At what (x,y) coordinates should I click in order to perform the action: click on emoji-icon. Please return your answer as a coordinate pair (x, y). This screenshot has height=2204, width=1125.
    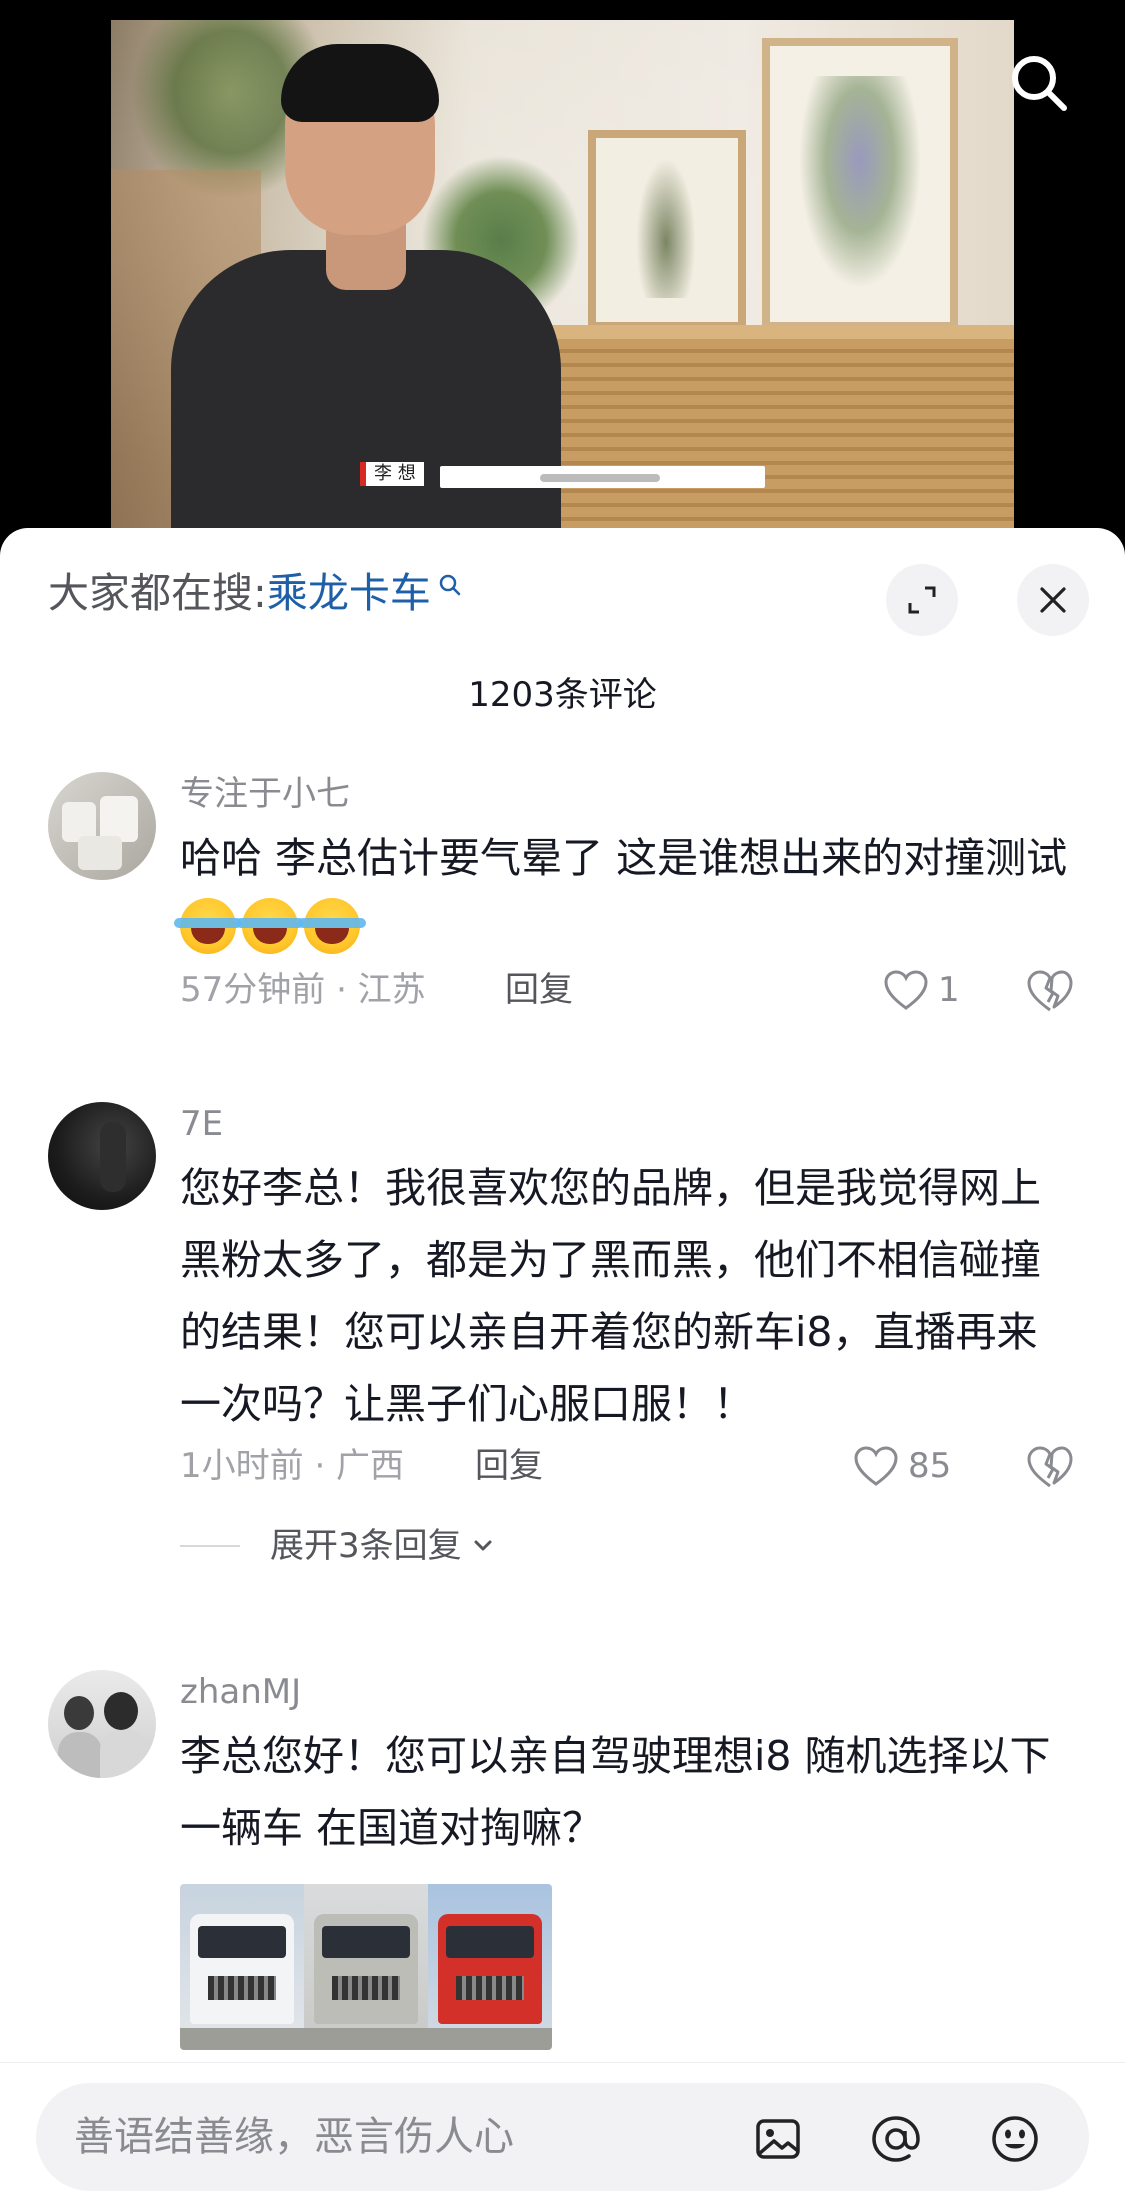
    Looking at the image, I should click on (1015, 2139).